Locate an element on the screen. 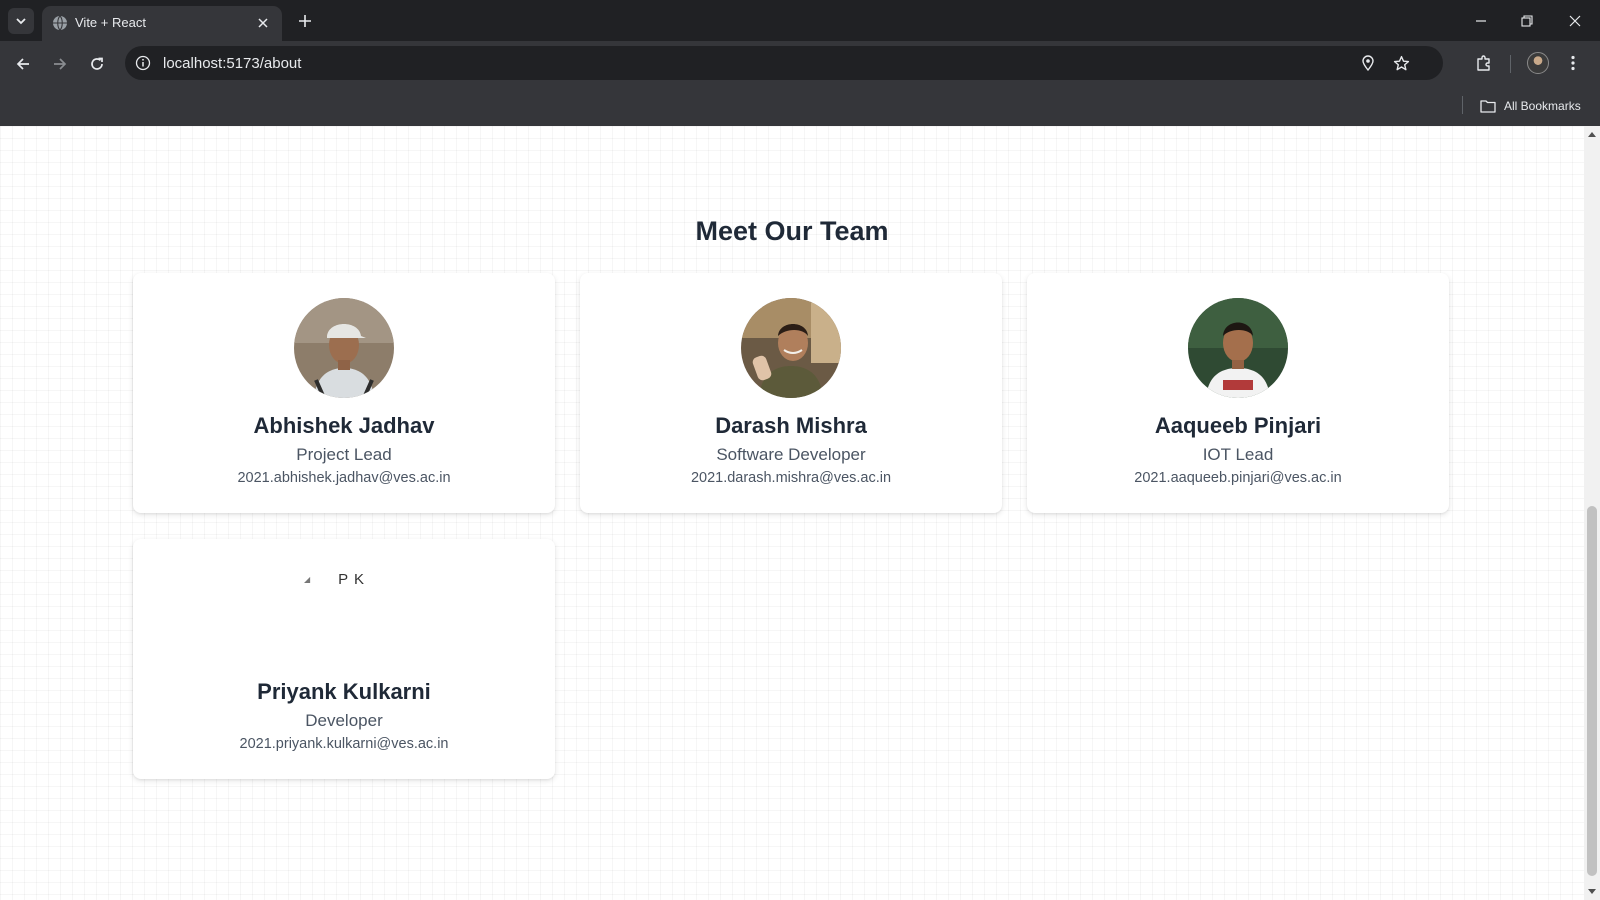 The height and width of the screenshot is (900, 1600). team-heading: Meet Our Team is located at coordinates (792, 231).